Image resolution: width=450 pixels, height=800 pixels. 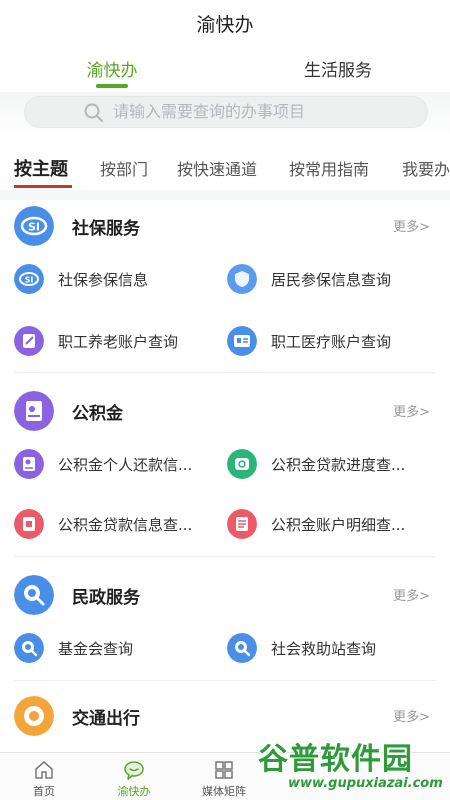 I want to click on divider, so click(x=225, y=195).